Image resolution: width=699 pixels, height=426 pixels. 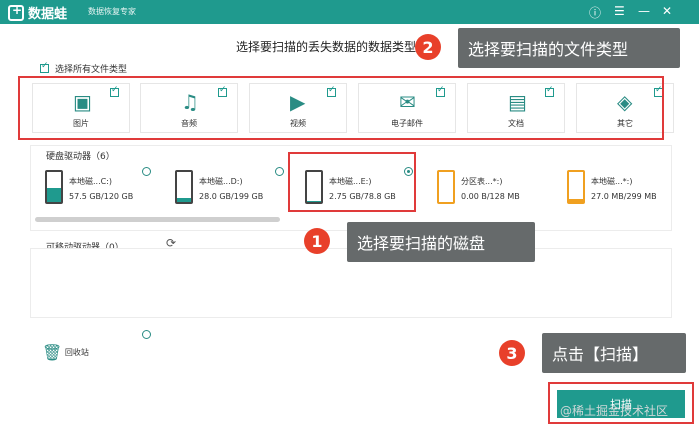 I want to click on recycle-bin-label: 回收站, so click(x=76, y=352).